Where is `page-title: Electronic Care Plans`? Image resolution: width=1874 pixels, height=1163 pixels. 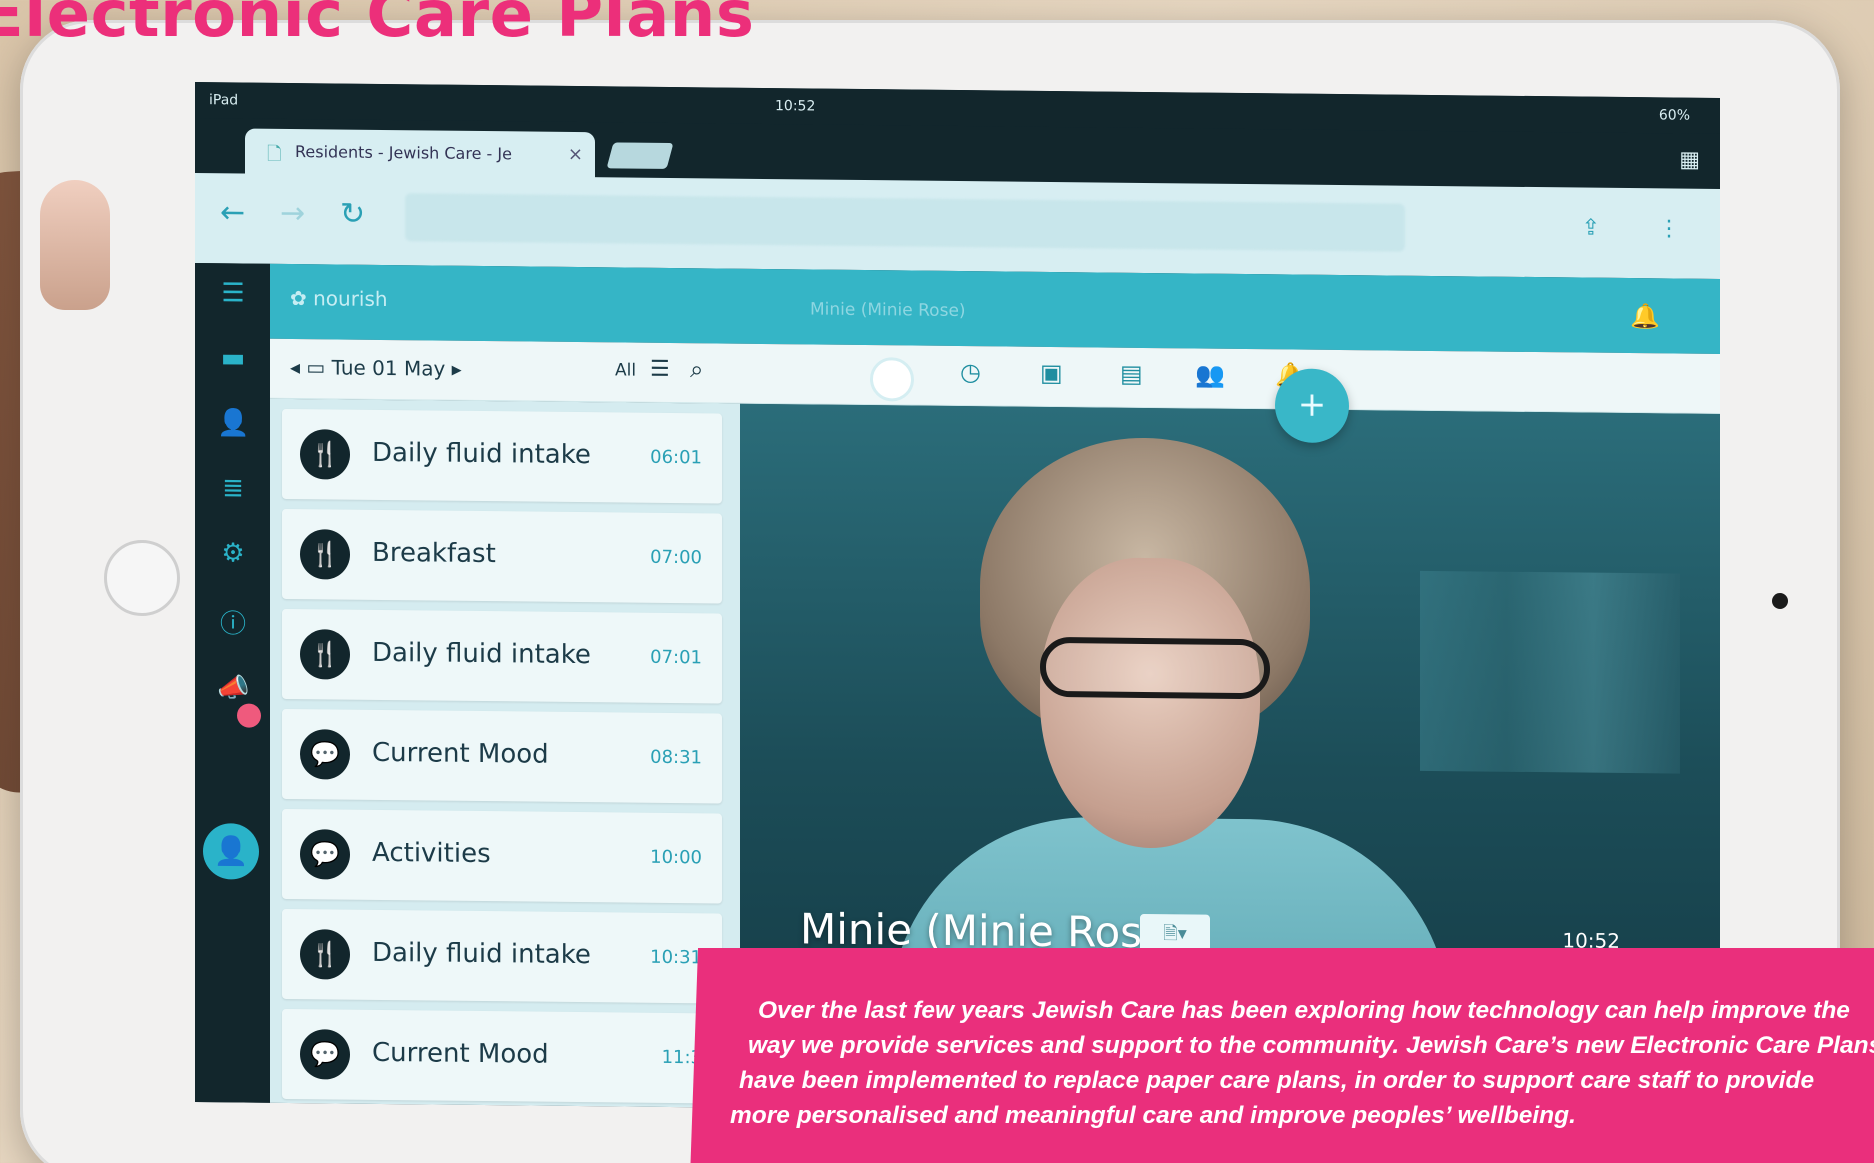
page-title: Electronic Care Plans is located at coordinates (377, 26).